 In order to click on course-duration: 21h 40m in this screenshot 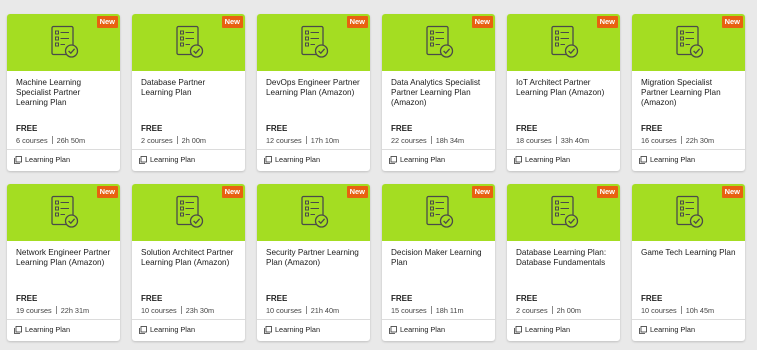, I will do `click(325, 310)`.